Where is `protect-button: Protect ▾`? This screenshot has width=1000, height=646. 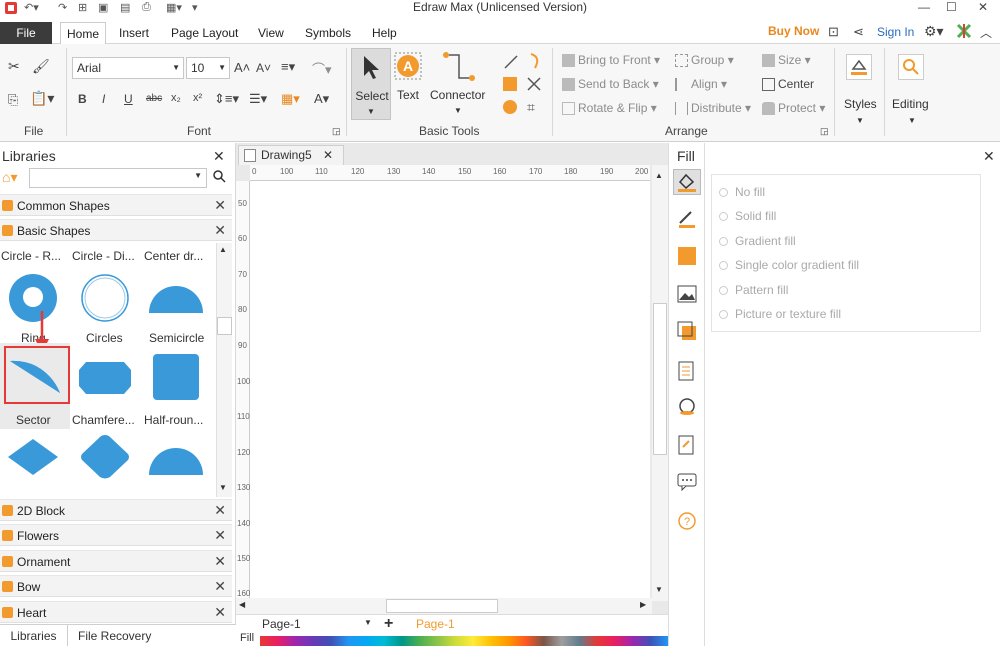 protect-button: Protect ▾ is located at coordinates (793, 108).